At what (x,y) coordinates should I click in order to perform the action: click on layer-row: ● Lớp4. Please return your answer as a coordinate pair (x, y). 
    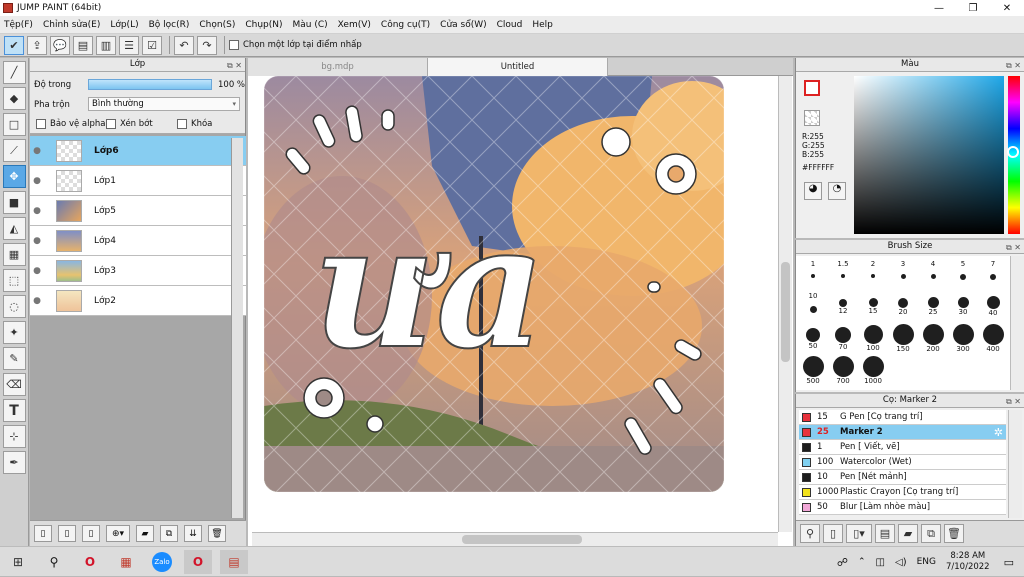
    Looking at the image, I should click on (138, 241).